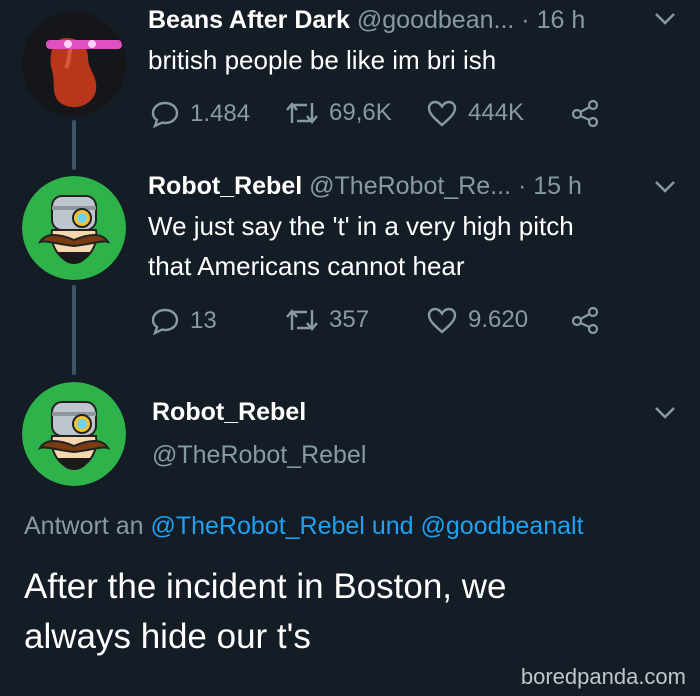 This screenshot has height=696, width=700. I want to click on bean-avatar-image, so click(74, 64).